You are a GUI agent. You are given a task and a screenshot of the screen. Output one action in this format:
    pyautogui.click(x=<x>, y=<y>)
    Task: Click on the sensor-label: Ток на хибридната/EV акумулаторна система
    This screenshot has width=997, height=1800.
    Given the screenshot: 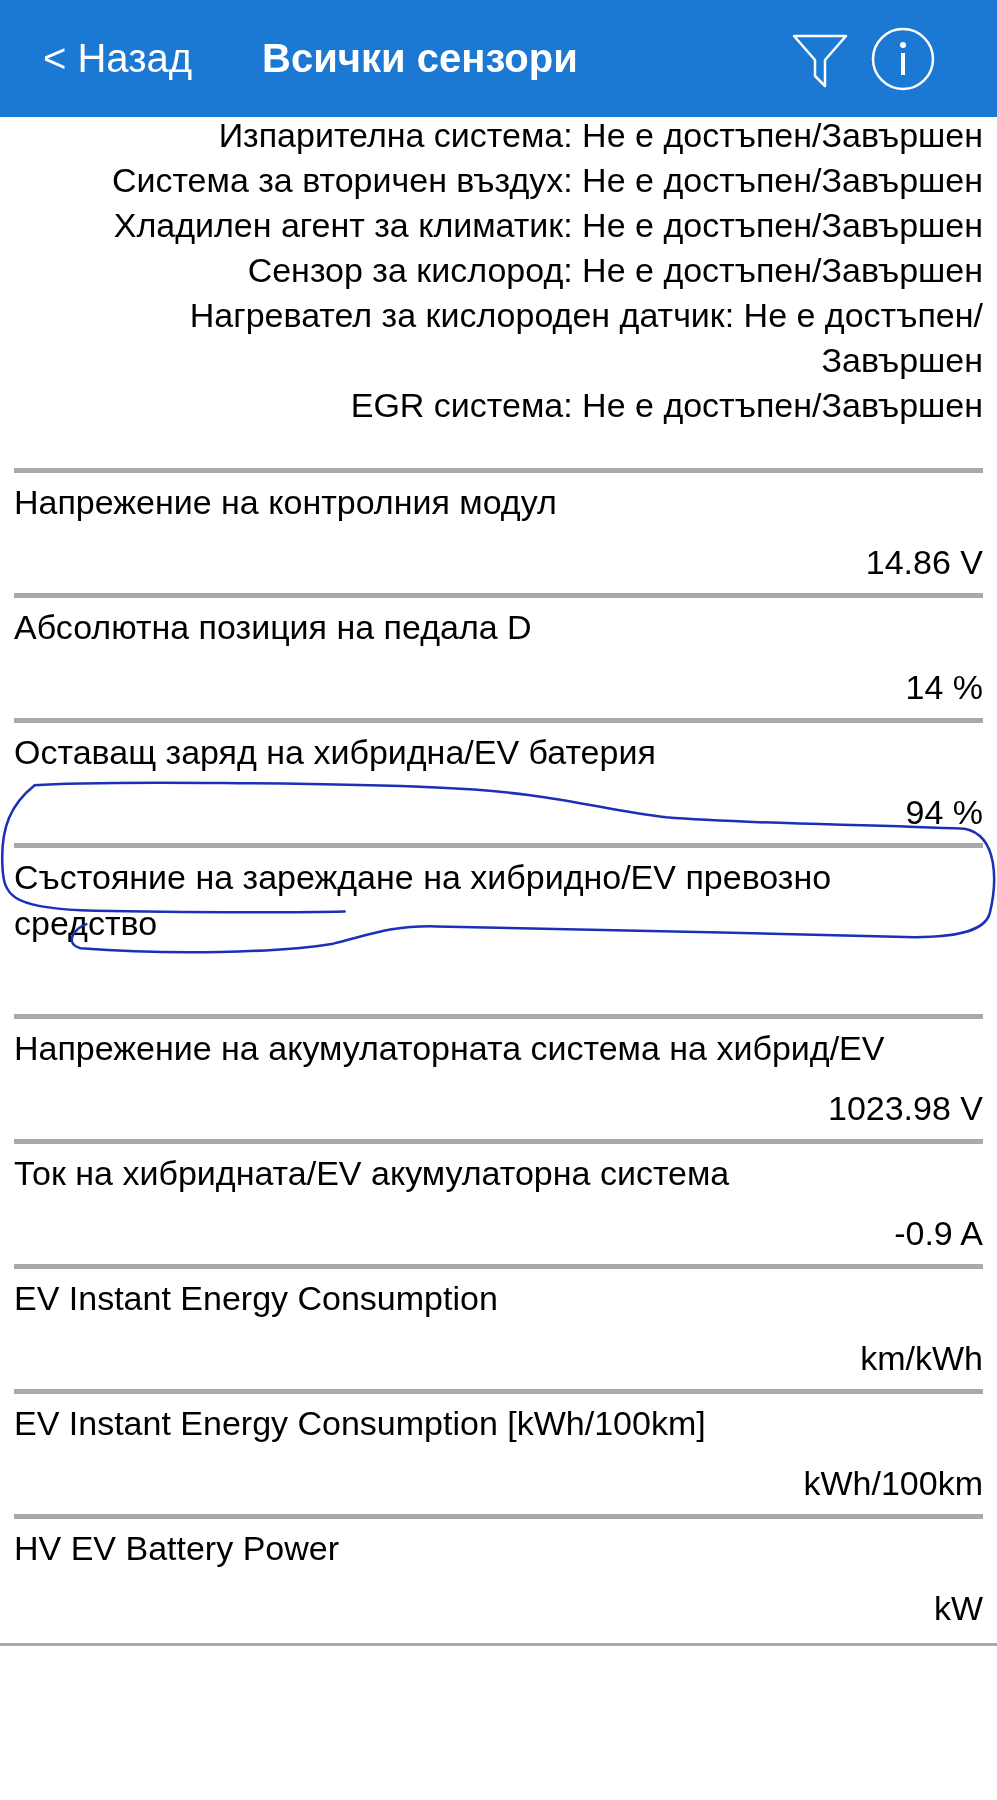 What is the action you would take?
    pyautogui.click(x=372, y=1173)
    